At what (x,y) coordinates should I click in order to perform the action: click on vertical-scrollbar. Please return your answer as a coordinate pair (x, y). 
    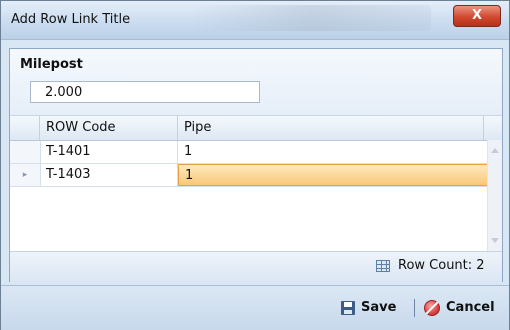
    Looking at the image, I should click on (494, 195).